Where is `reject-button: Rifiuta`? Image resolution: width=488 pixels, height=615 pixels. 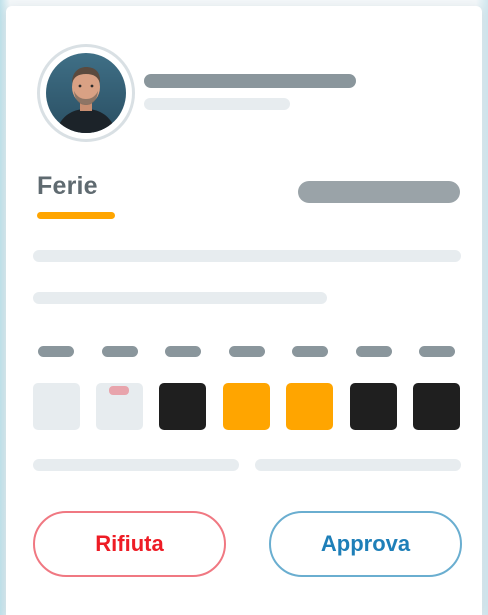
reject-button: Rifiuta is located at coordinates (129, 544).